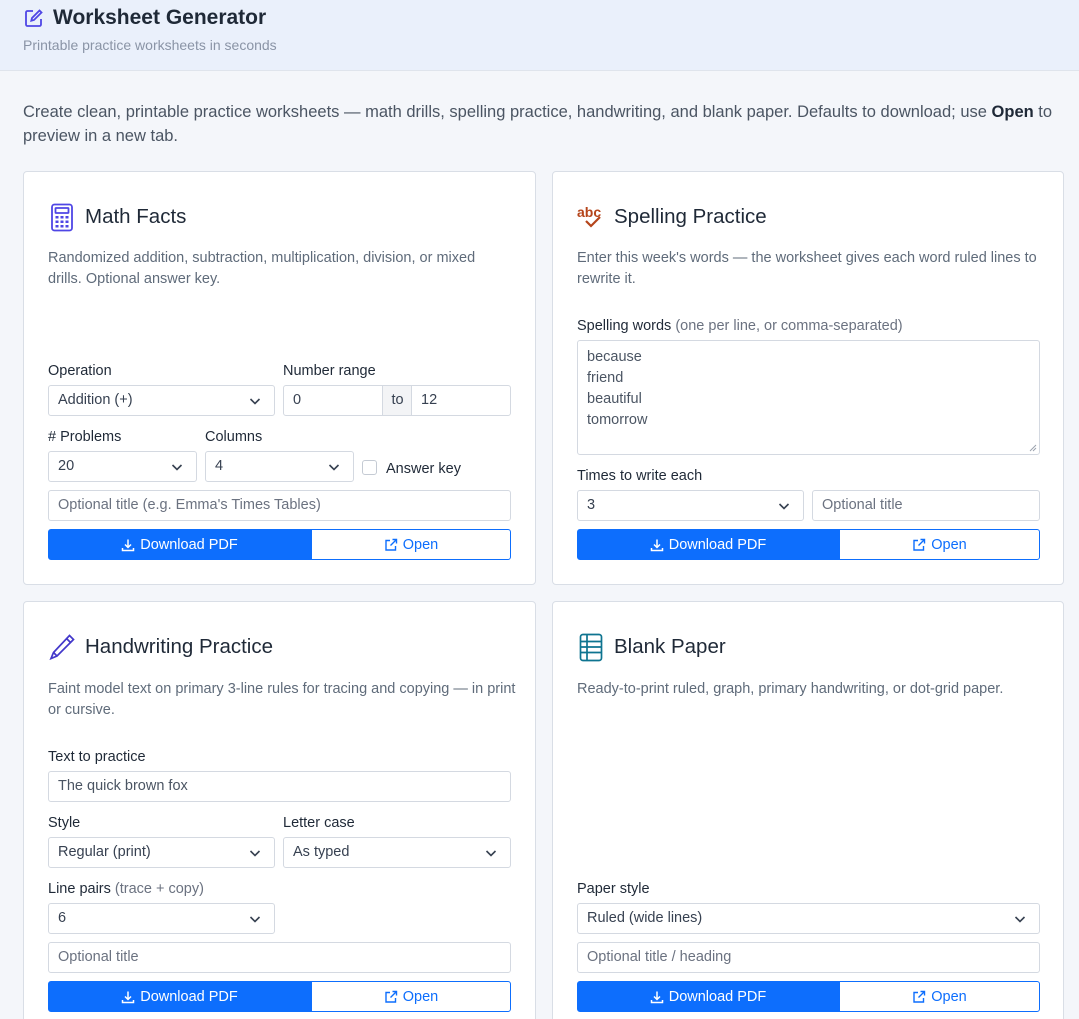  What do you see at coordinates (179, 646) in the screenshot?
I see `card-title: Handwriting Practice` at bounding box center [179, 646].